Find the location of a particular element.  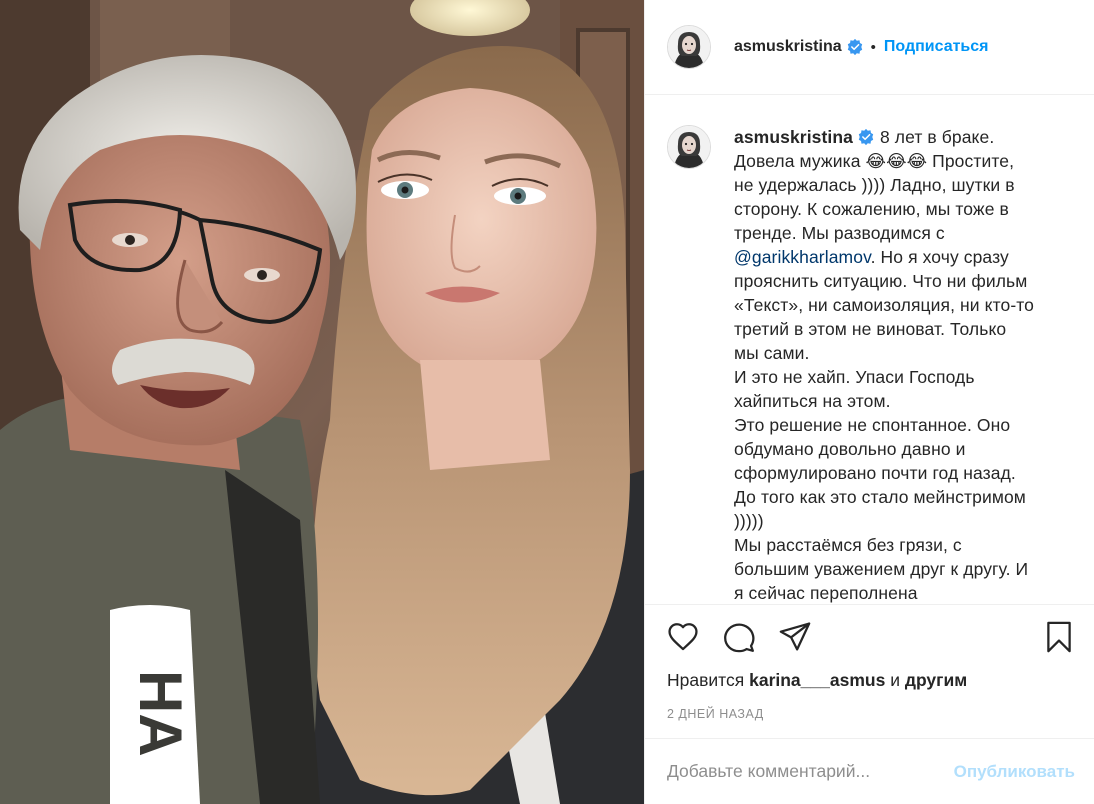

publish-button: Опубликовать is located at coordinates (1014, 772).